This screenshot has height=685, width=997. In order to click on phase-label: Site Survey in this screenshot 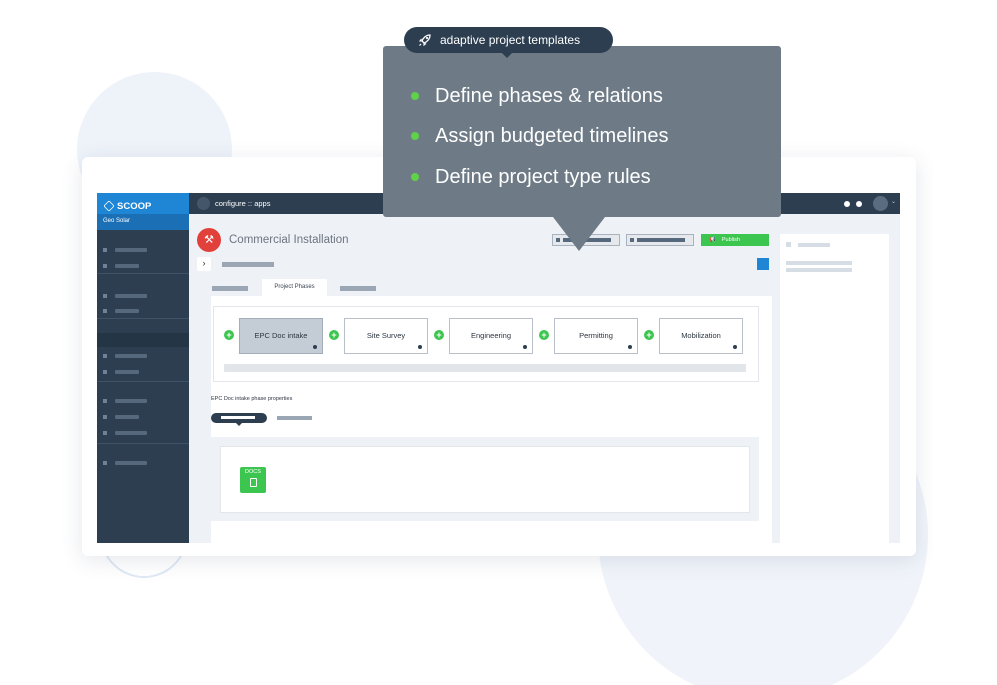, I will do `click(386, 335)`.